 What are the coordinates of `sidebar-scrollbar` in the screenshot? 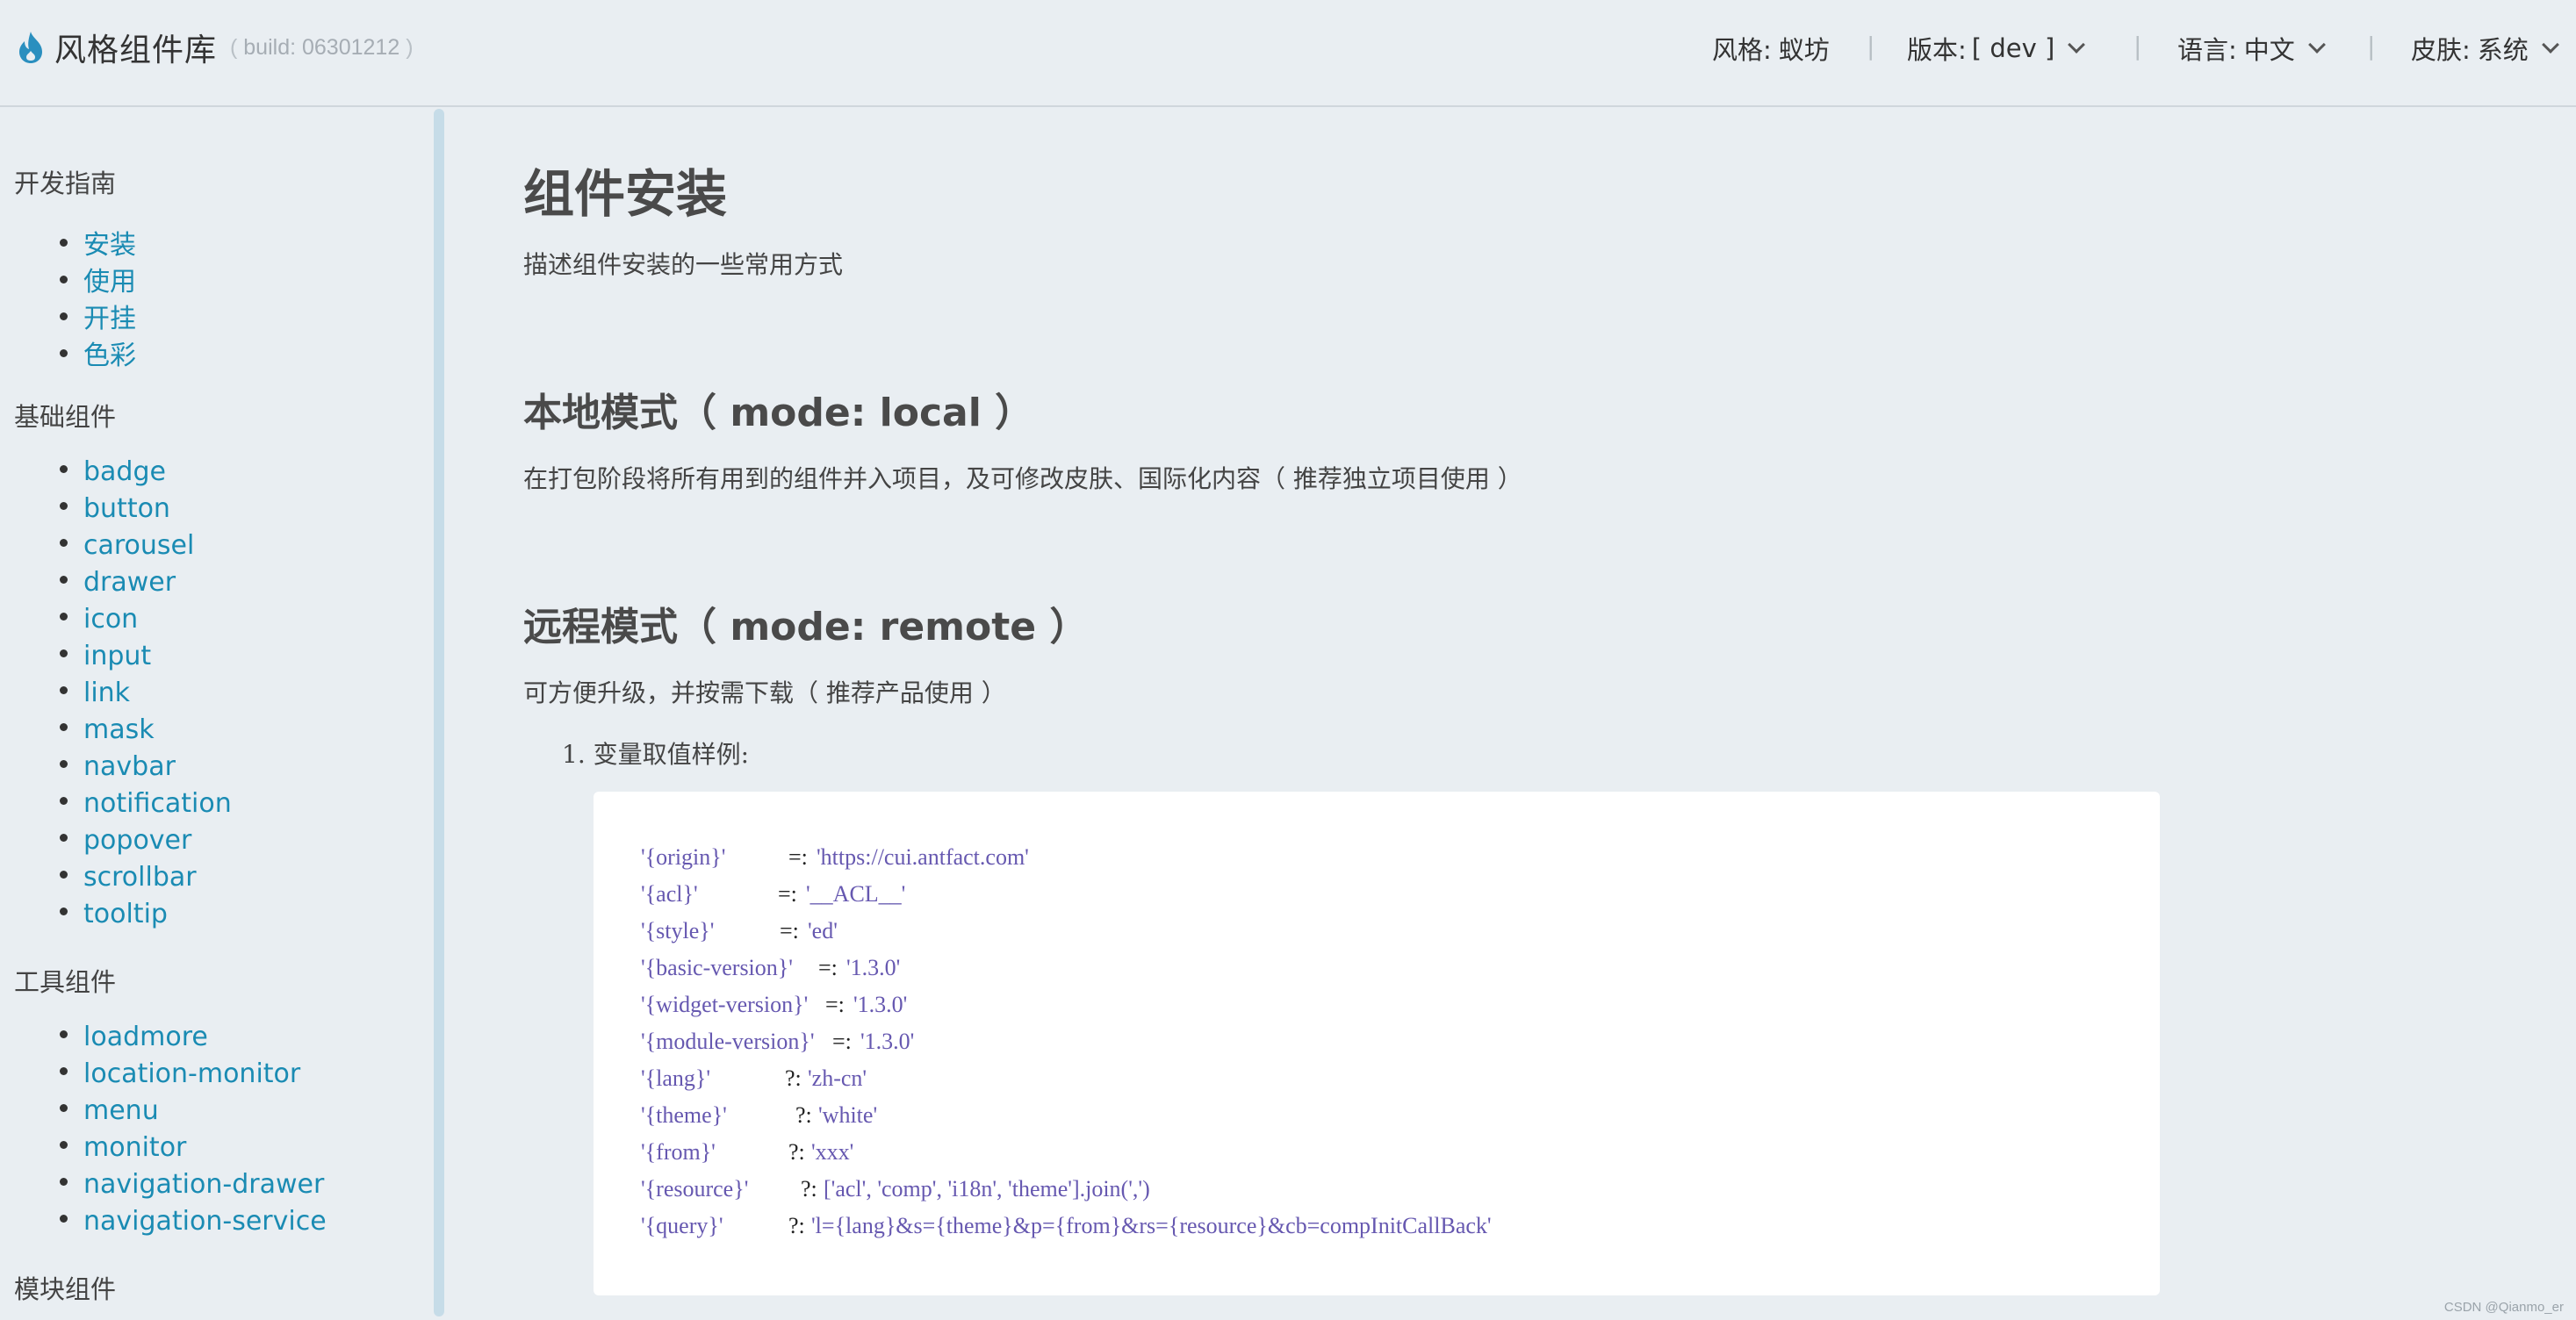 It's located at (439, 712).